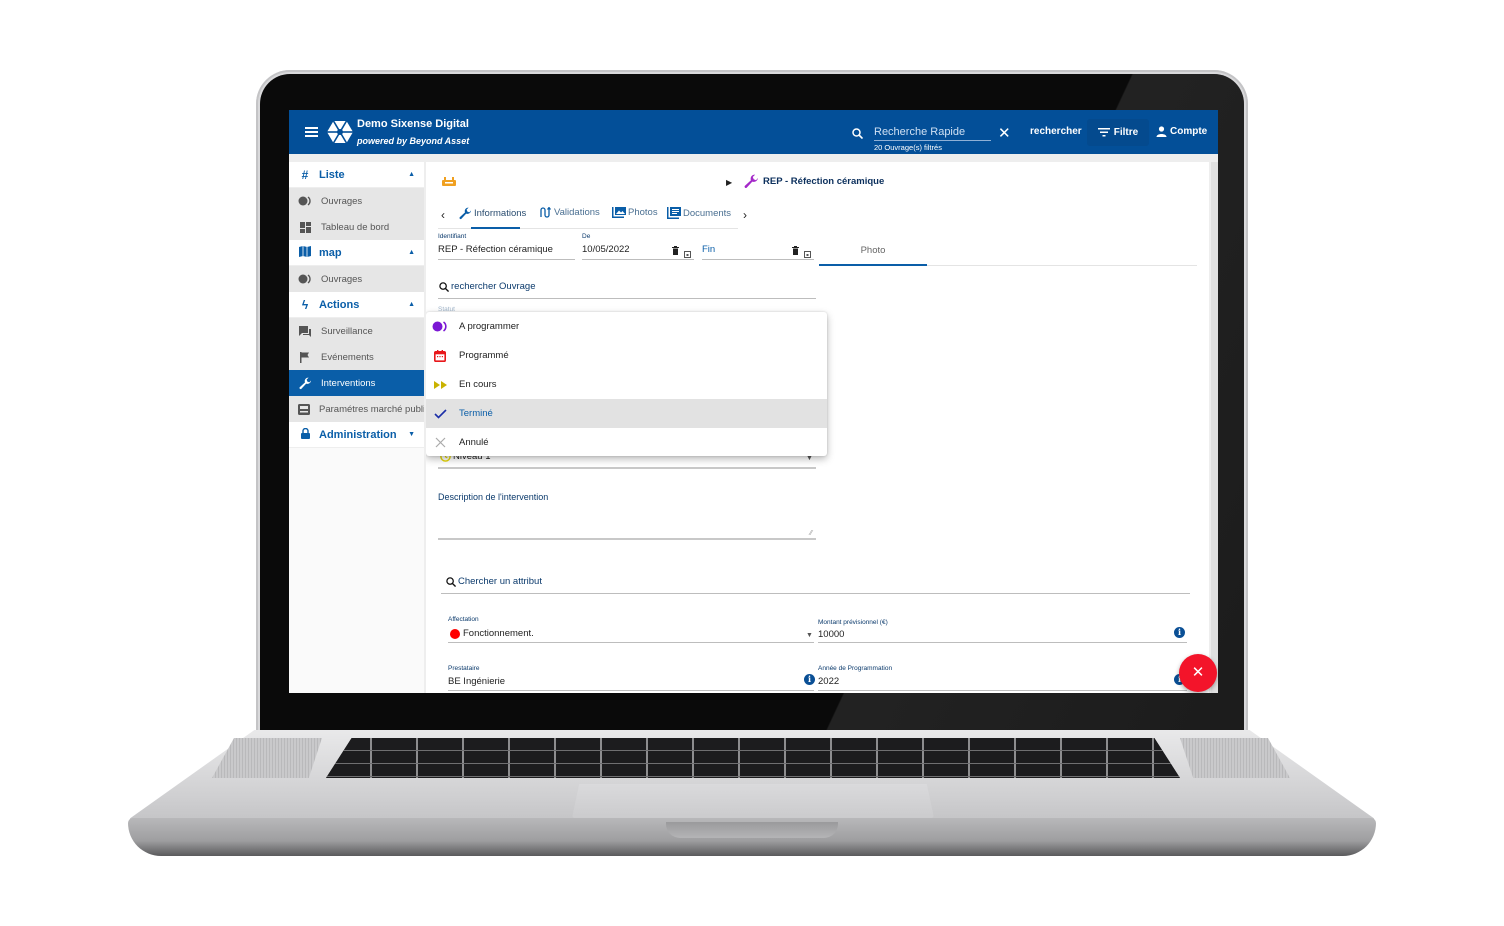 This screenshot has height=926, width=1504. I want to click on montant-label: Montant prévisionnel (€), so click(853, 622).